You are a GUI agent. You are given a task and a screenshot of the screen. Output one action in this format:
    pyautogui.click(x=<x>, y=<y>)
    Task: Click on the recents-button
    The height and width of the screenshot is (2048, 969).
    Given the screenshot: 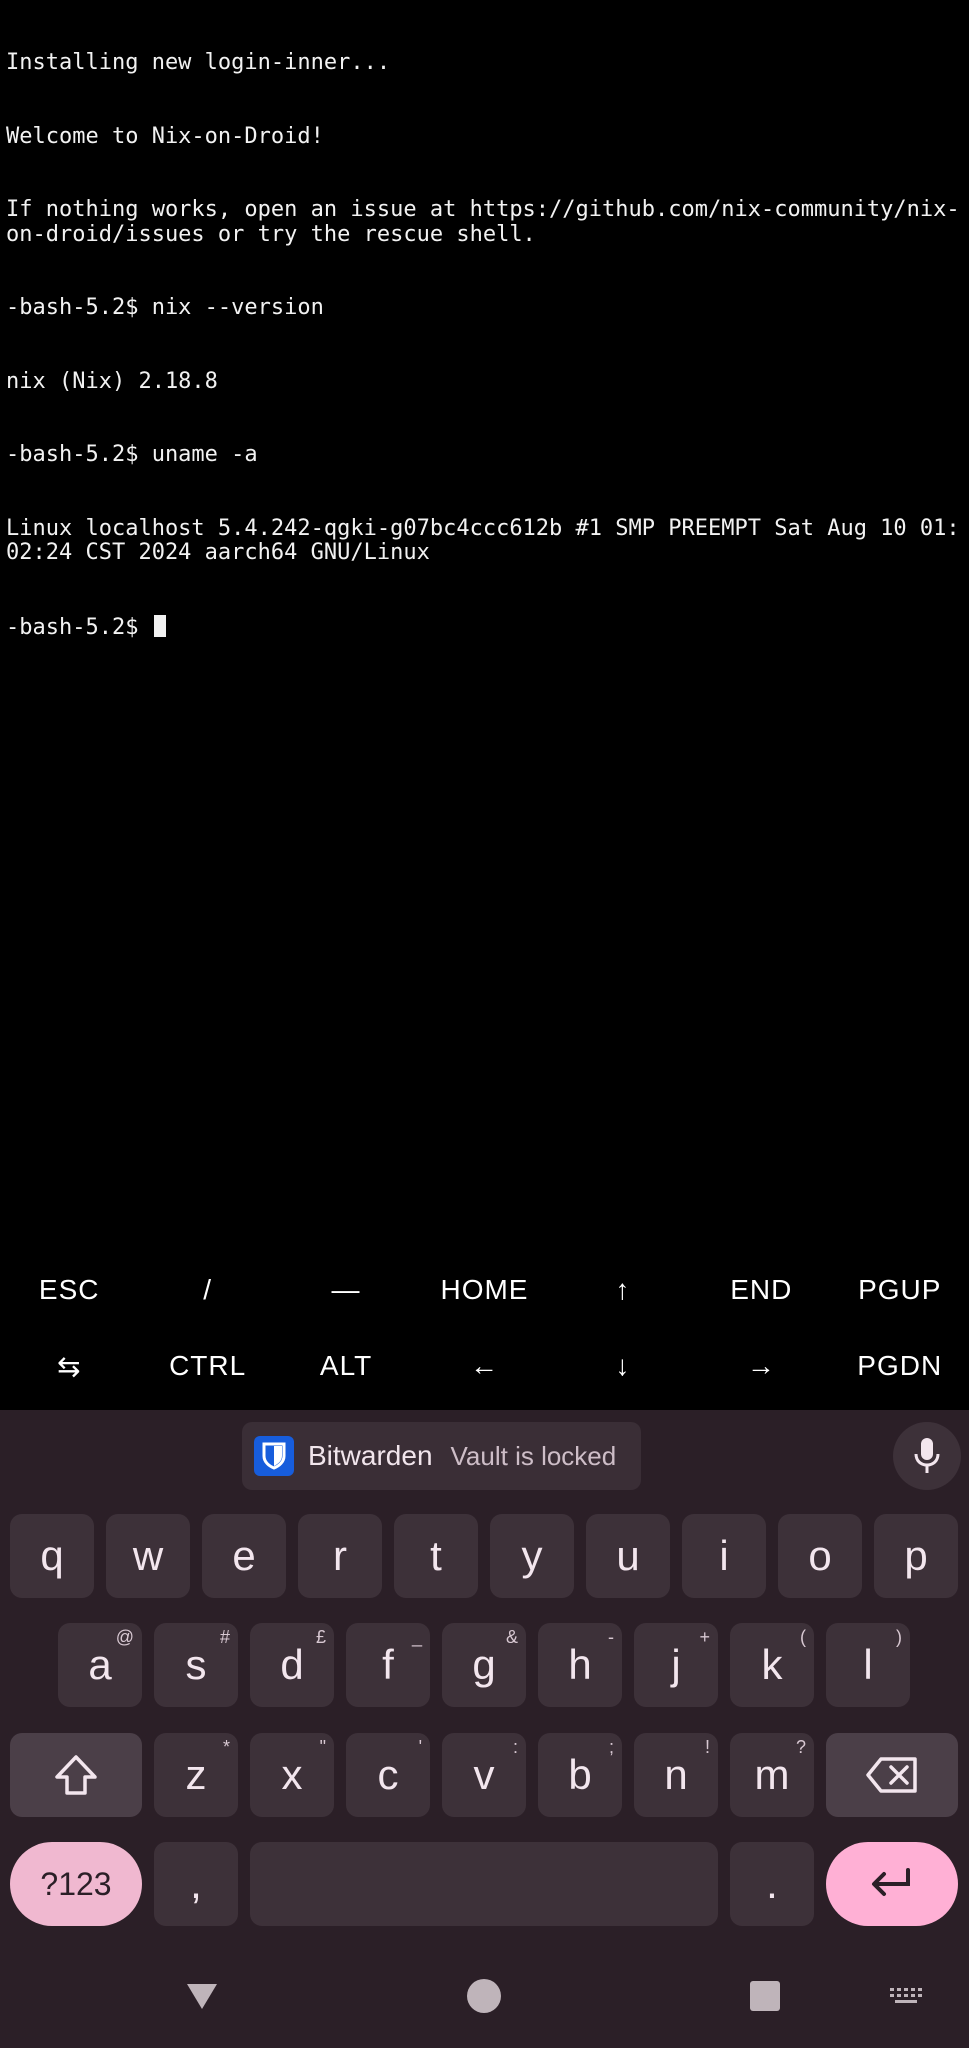 What is the action you would take?
    pyautogui.click(x=765, y=1996)
    